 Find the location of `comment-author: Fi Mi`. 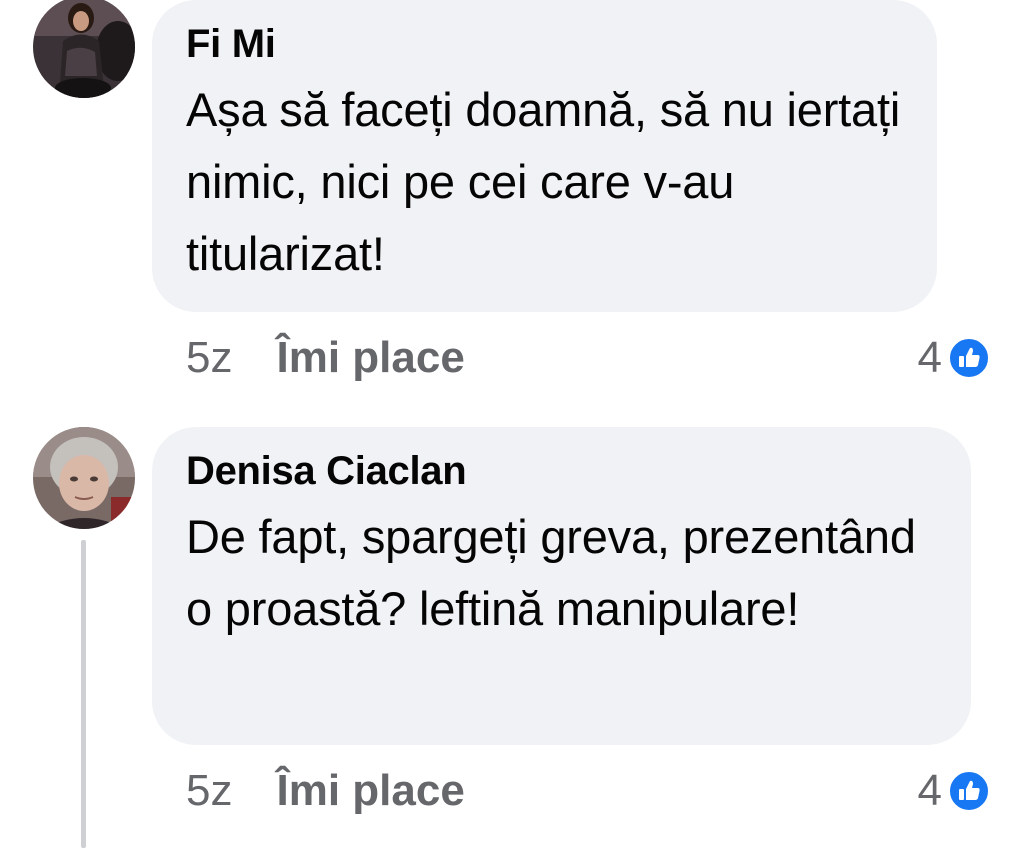

comment-author: Fi Mi is located at coordinates (544, 44).